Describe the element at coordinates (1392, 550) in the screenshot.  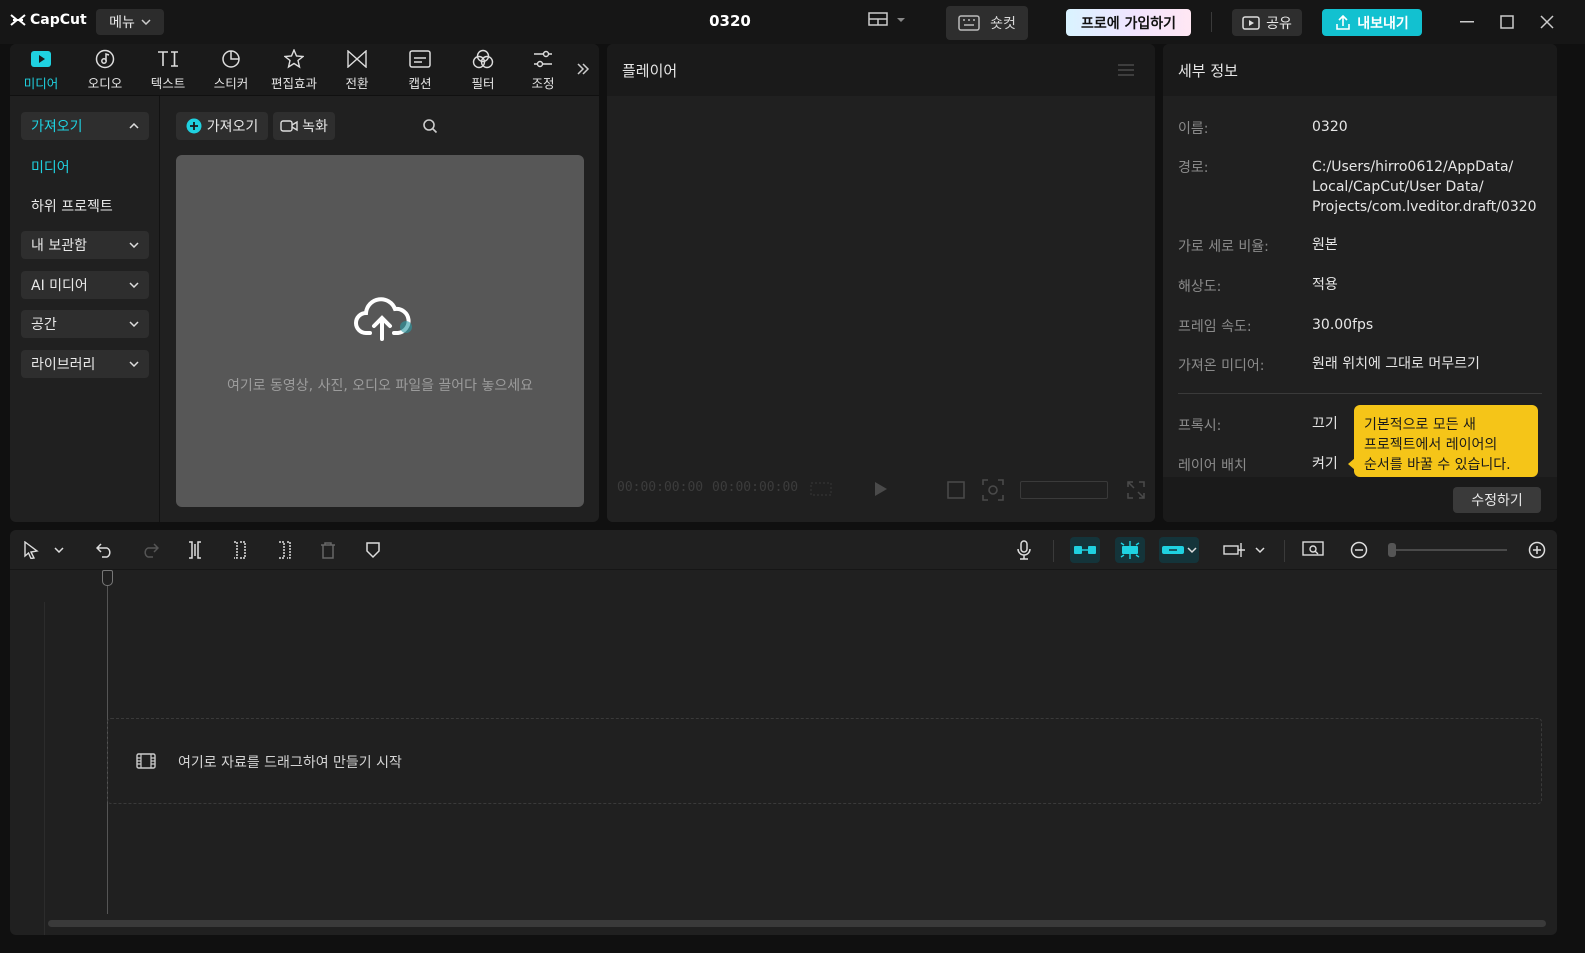
I see `zoom-slider-handle` at that location.